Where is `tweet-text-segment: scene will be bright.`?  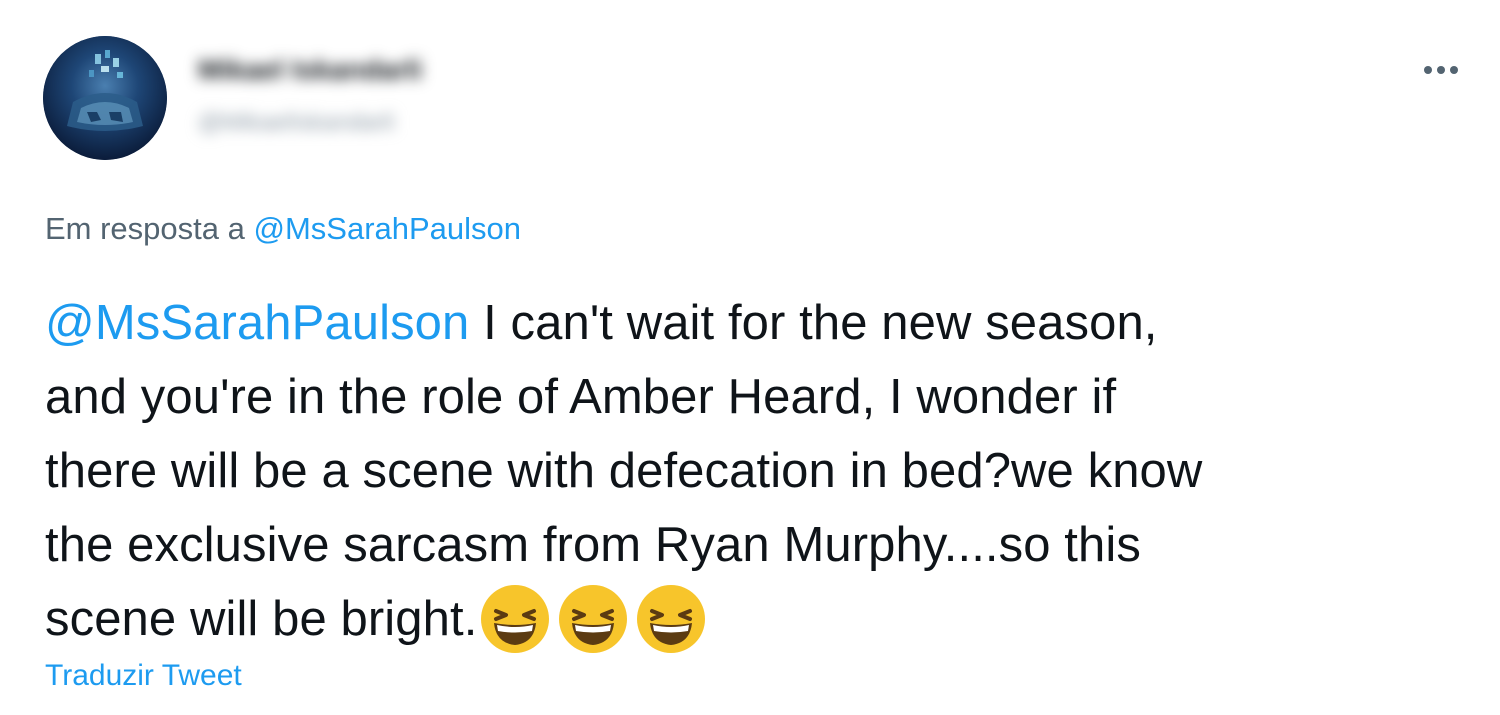 tweet-text-segment: scene will be bright. is located at coordinates (261, 619).